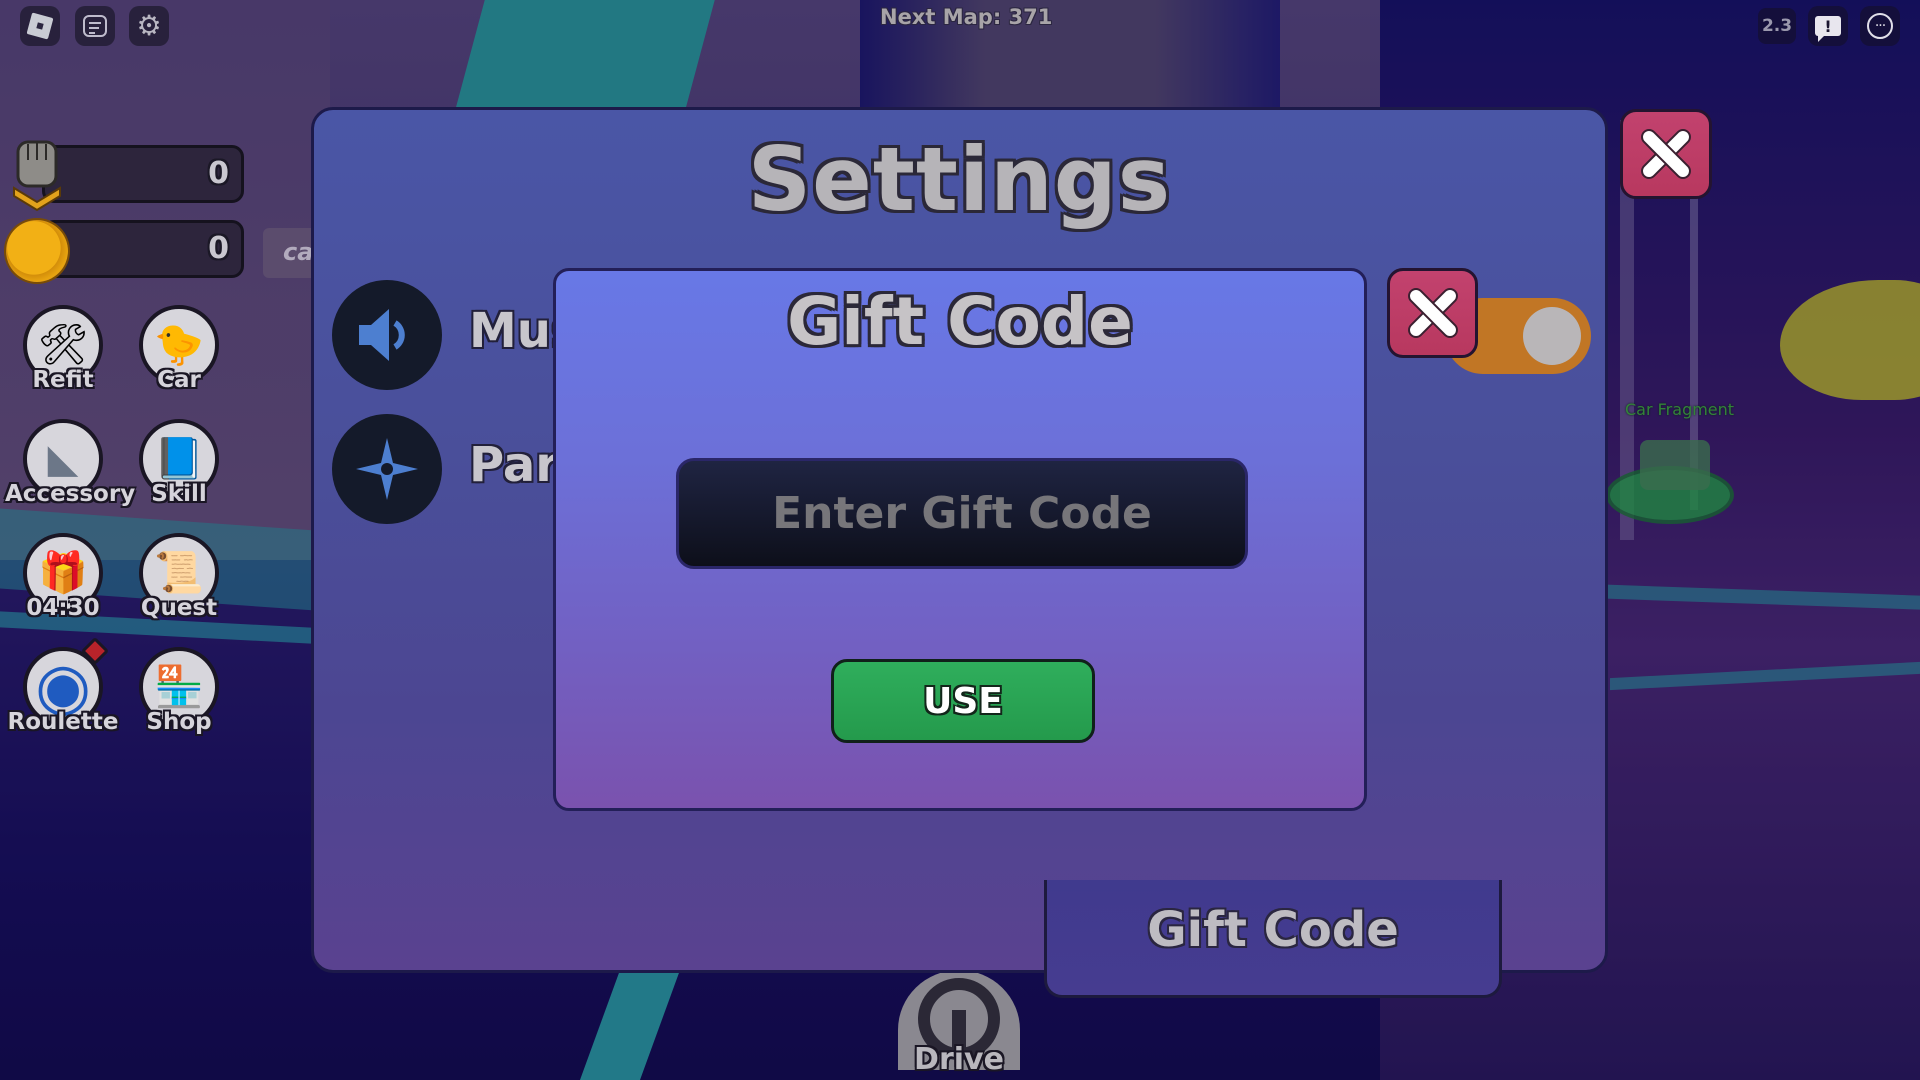 The image size is (1920, 1080). What do you see at coordinates (959, 179) in the screenshot?
I see `settings-title: Settings` at bounding box center [959, 179].